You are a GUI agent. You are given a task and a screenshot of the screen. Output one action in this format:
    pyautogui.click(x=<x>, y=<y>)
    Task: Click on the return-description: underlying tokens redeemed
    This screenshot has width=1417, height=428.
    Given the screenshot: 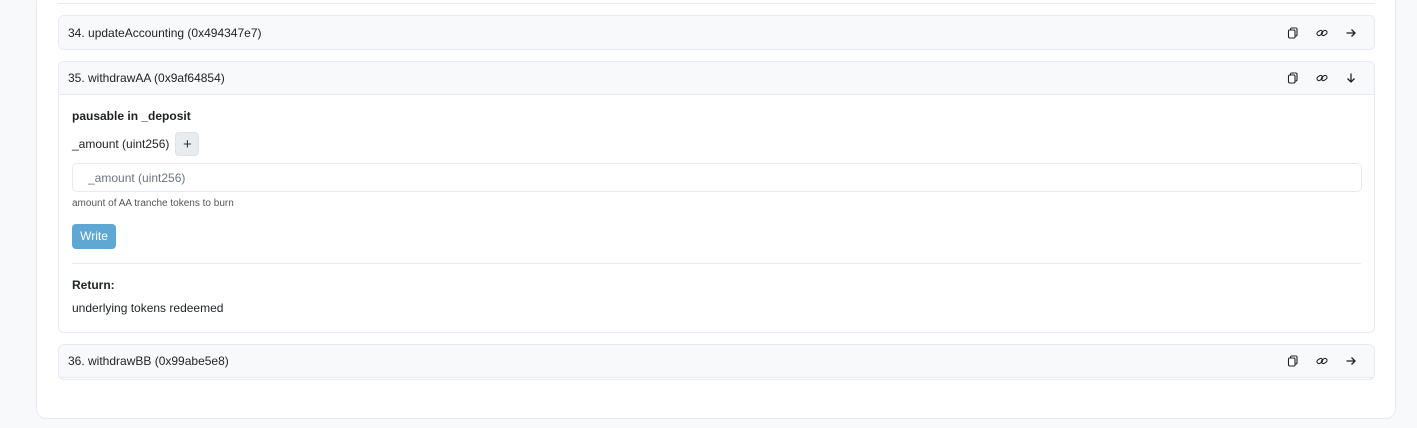 What is the action you would take?
    pyautogui.click(x=148, y=308)
    